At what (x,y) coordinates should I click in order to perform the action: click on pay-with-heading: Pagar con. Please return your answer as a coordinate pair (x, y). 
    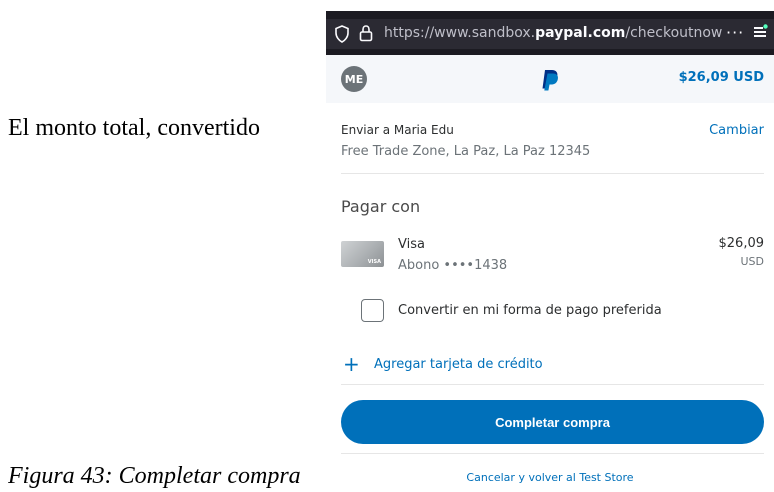
    Looking at the image, I should click on (381, 206).